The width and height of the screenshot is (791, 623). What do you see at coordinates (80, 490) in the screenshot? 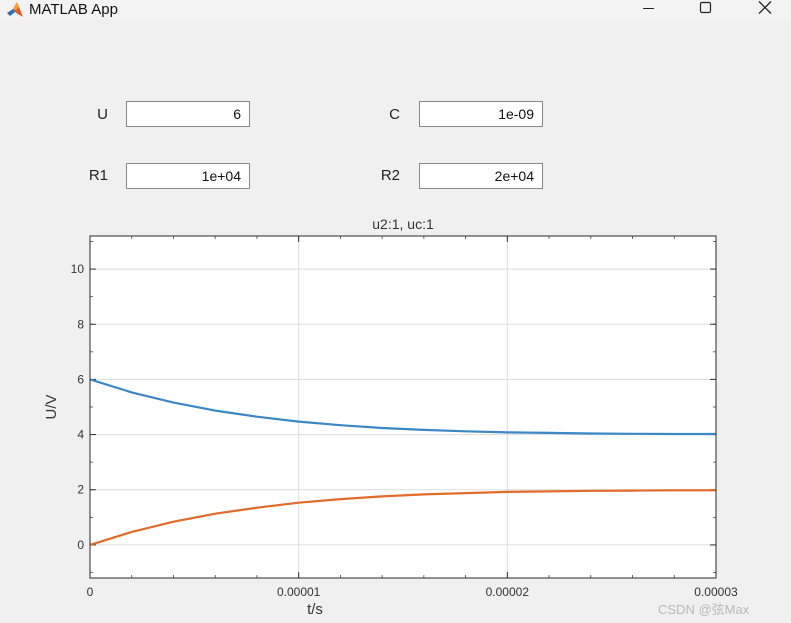
I see `y-tick-label: 2` at bounding box center [80, 490].